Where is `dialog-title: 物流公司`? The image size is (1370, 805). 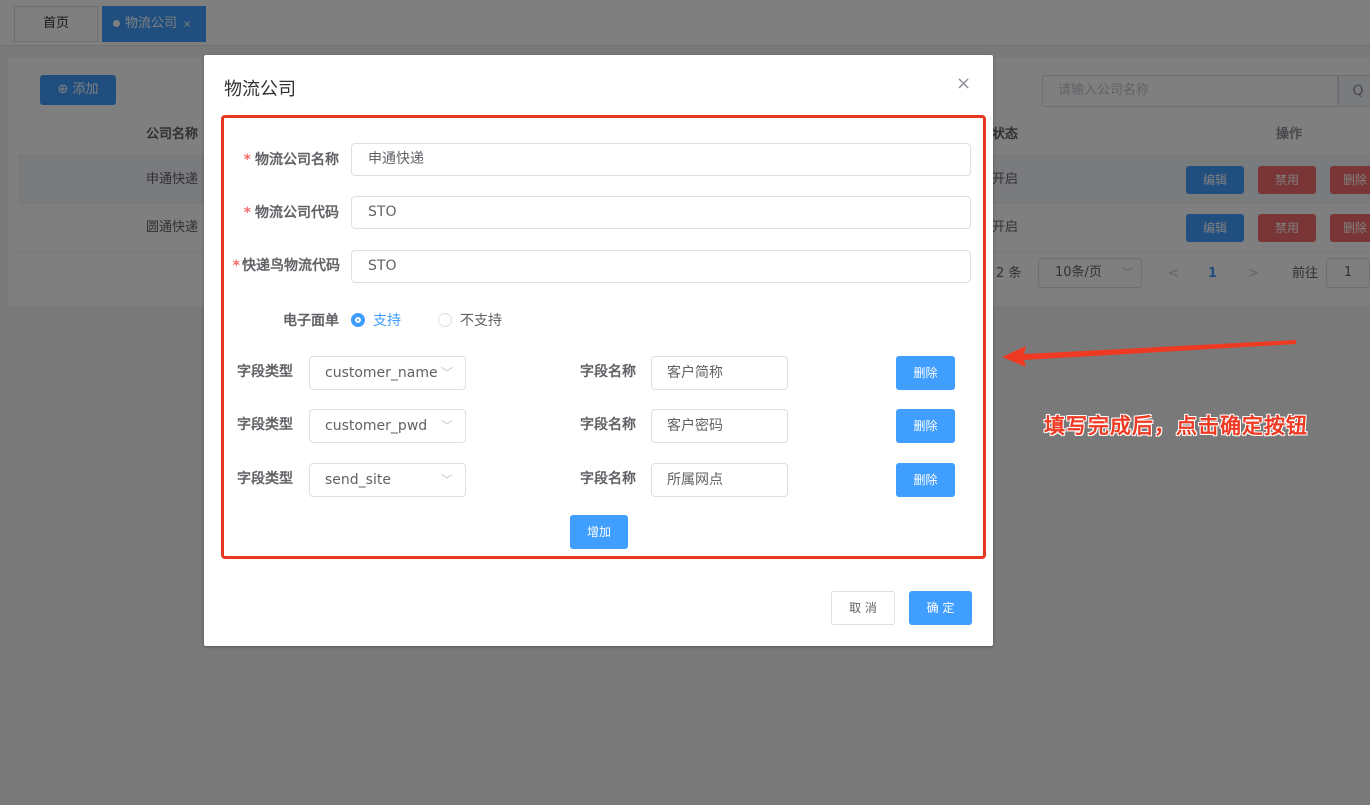
dialog-title: 物流公司 is located at coordinates (260, 89).